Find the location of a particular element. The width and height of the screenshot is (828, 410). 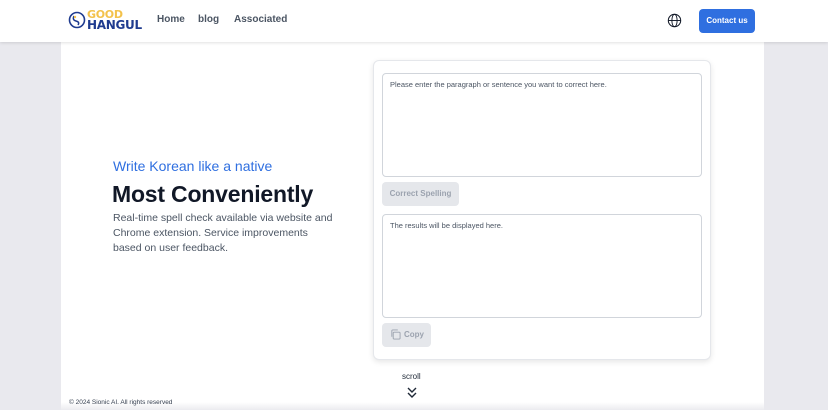

nav-blog: blog is located at coordinates (208, 19).